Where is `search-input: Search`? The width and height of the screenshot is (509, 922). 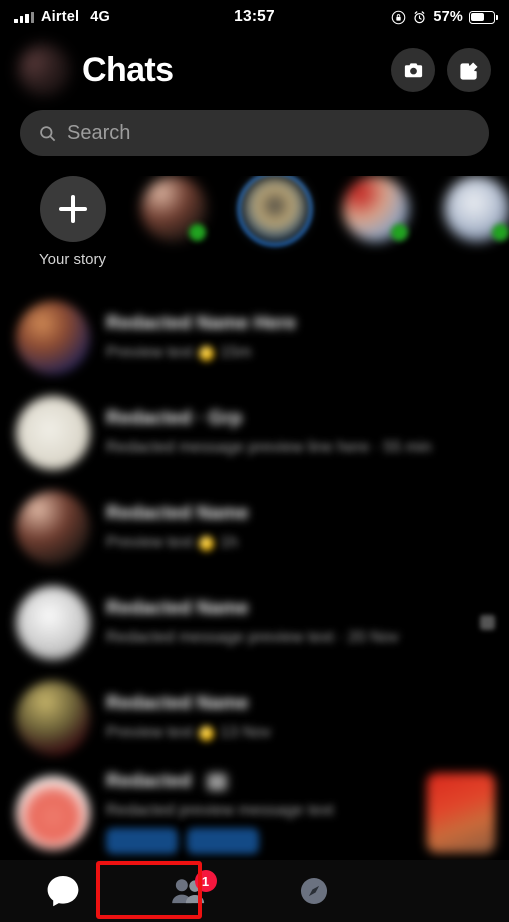
search-input: Search is located at coordinates (254, 133).